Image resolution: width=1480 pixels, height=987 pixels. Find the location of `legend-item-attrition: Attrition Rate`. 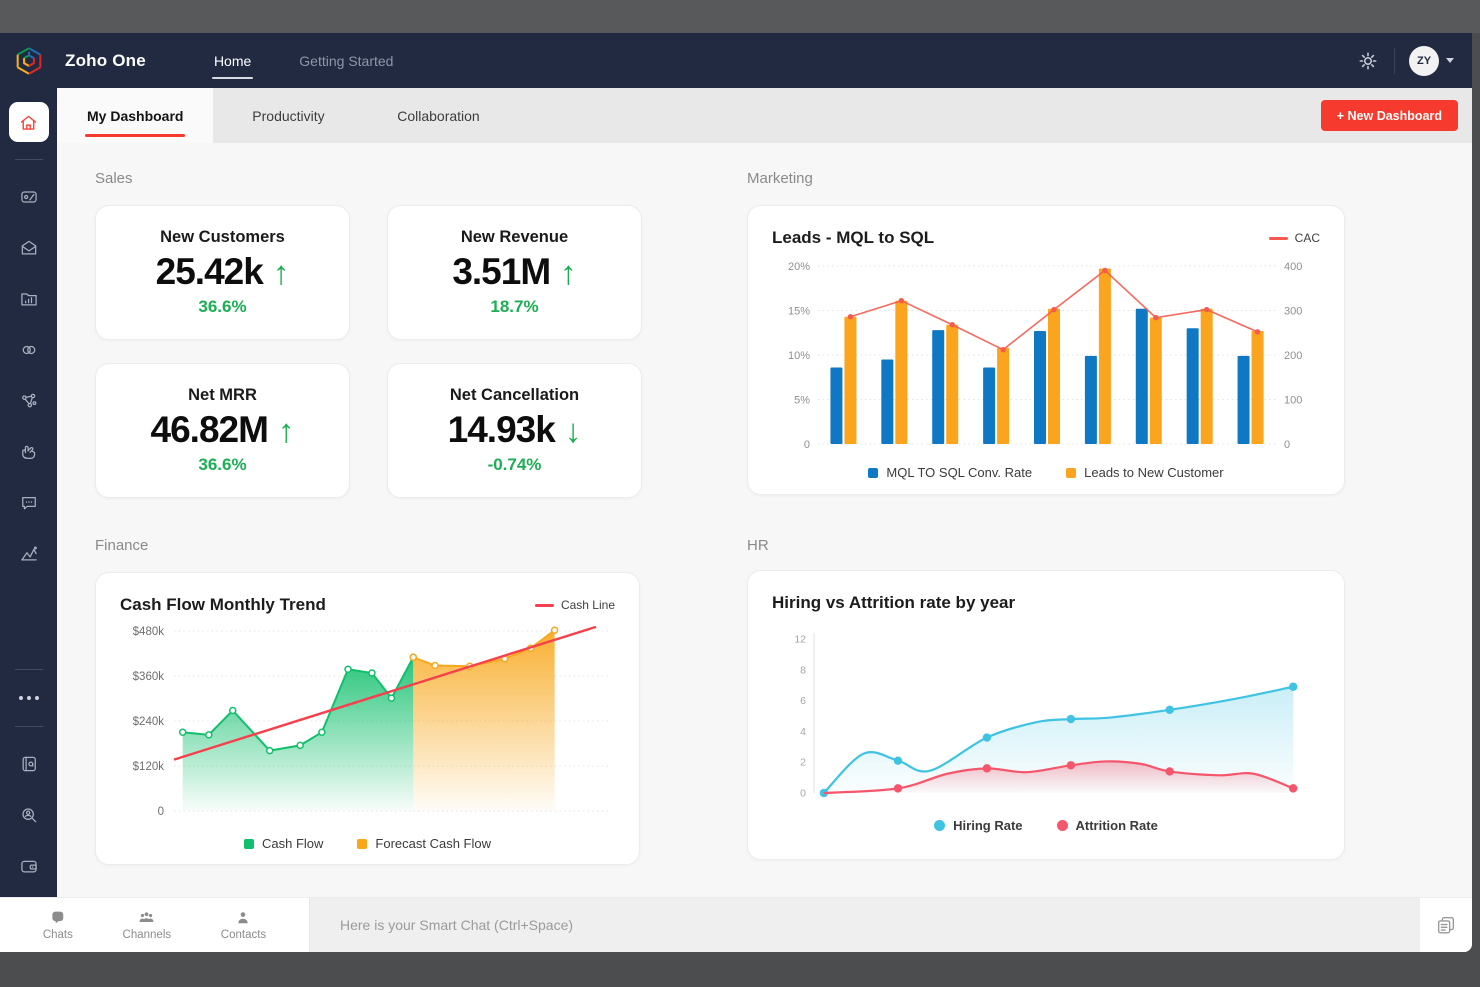

legend-item-attrition: Attrition Rate is located at coordinates (1107, 825).